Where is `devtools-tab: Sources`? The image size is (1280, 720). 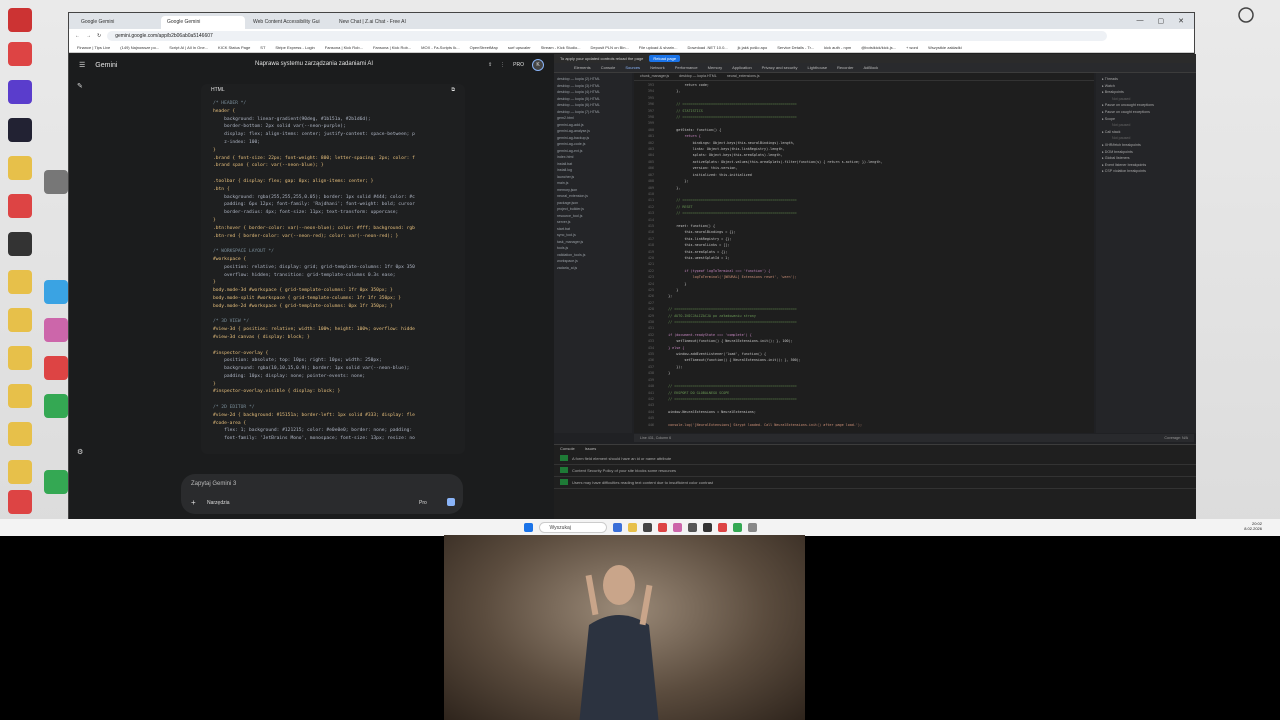
devtools-tab: Sources is located at coordinates (632, 67).